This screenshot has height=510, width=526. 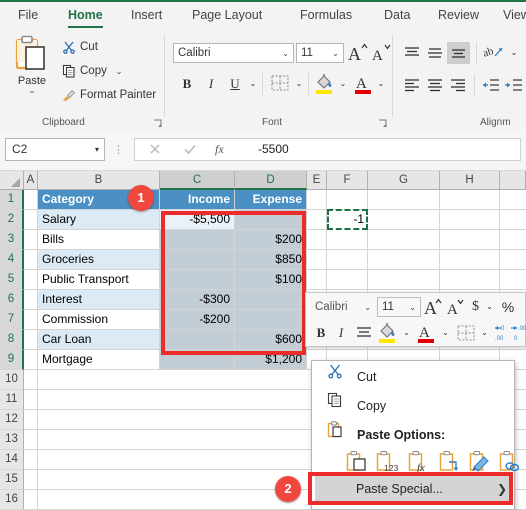 What do you see at coordinates (12, 300) in the screenshot?
I see `row-header-6: 6` at bounding box center [12, 300].